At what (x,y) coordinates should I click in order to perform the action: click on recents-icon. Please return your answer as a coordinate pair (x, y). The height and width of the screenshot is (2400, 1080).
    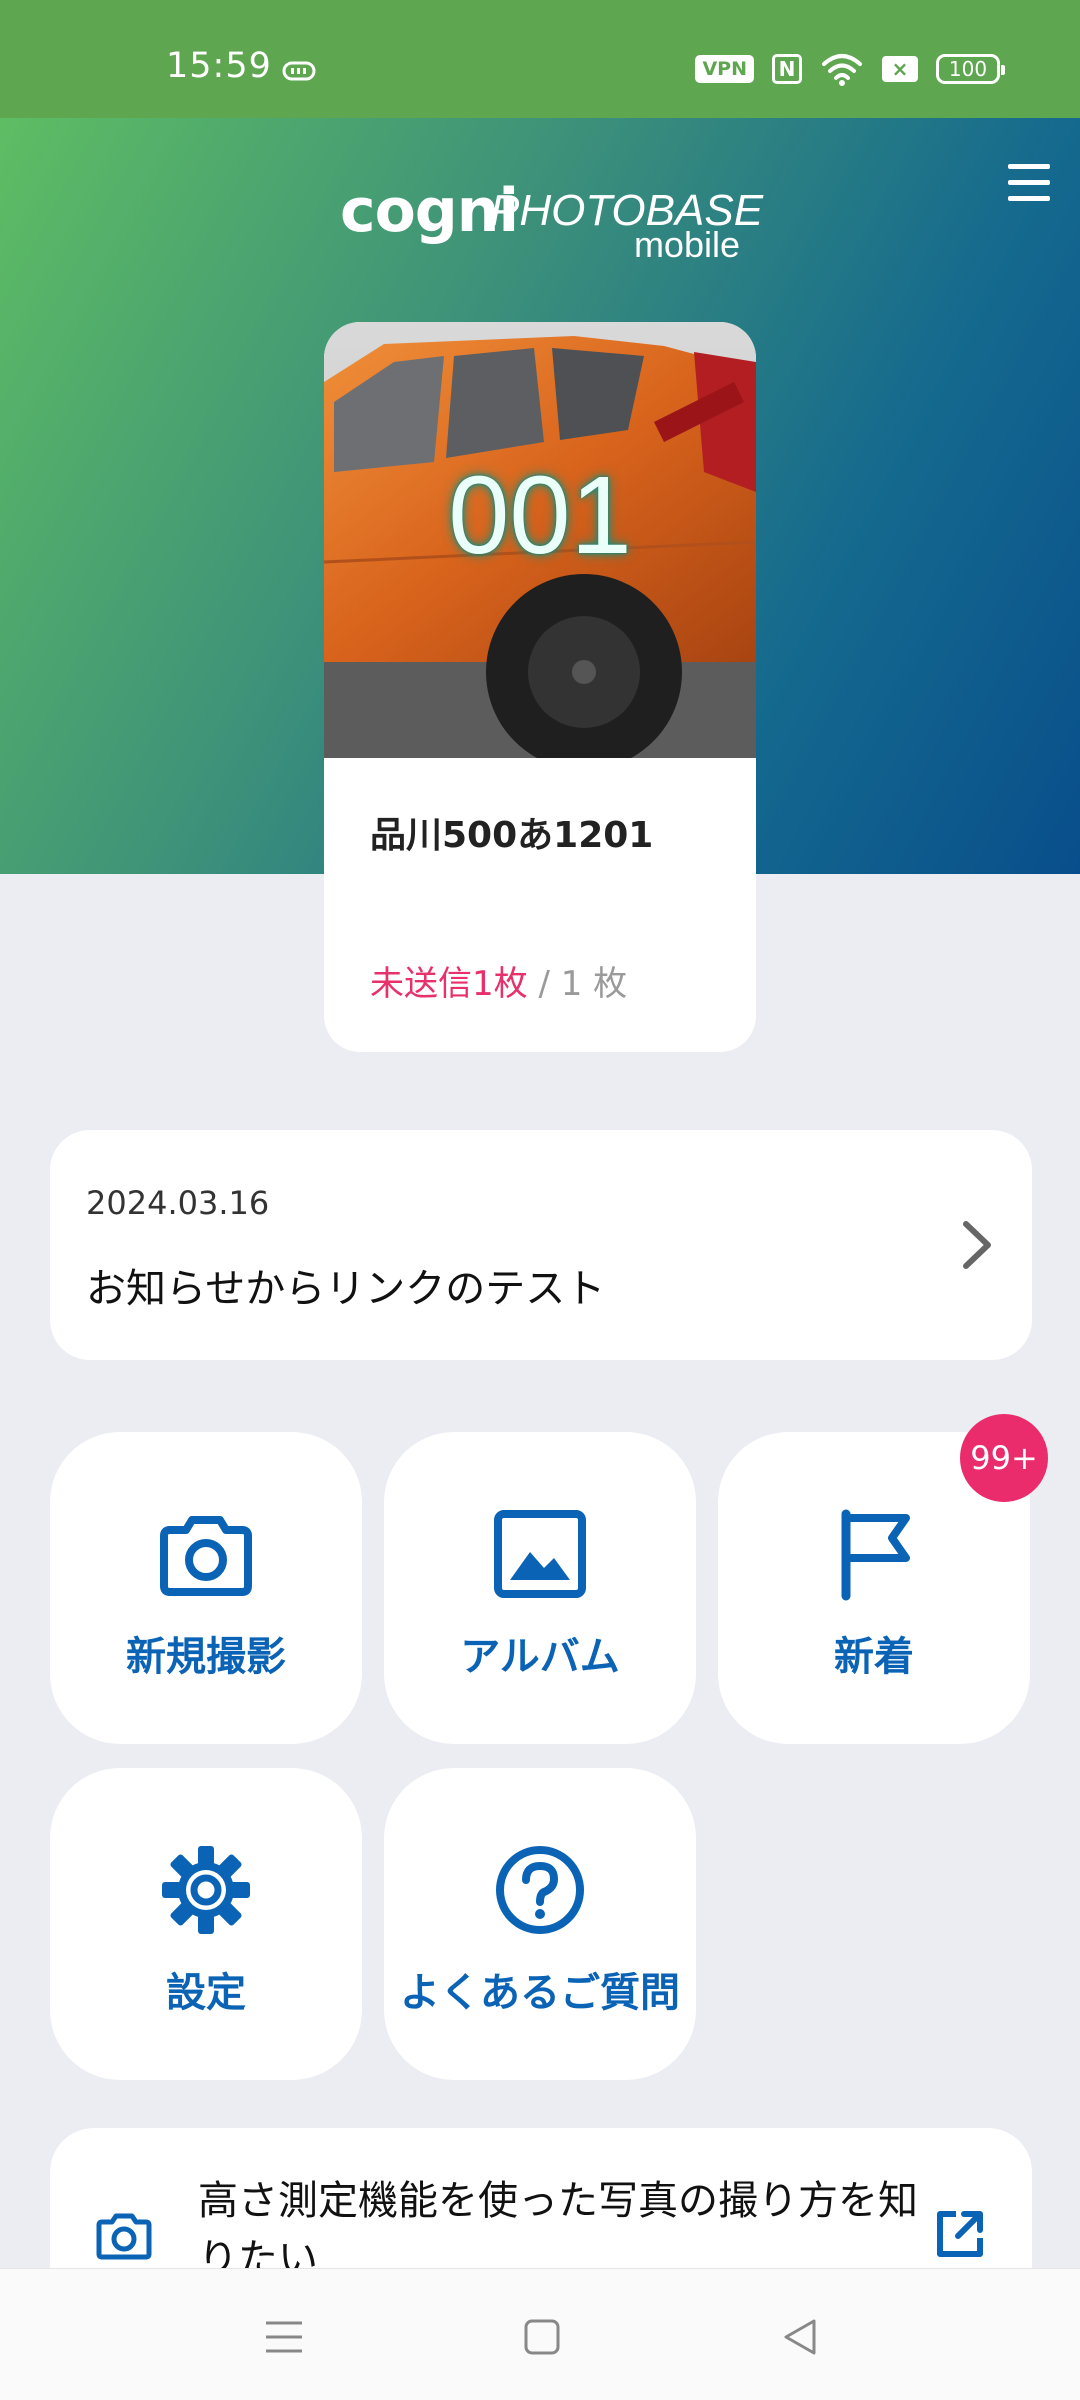
    Looking at the image, I should click on (284, 2337).